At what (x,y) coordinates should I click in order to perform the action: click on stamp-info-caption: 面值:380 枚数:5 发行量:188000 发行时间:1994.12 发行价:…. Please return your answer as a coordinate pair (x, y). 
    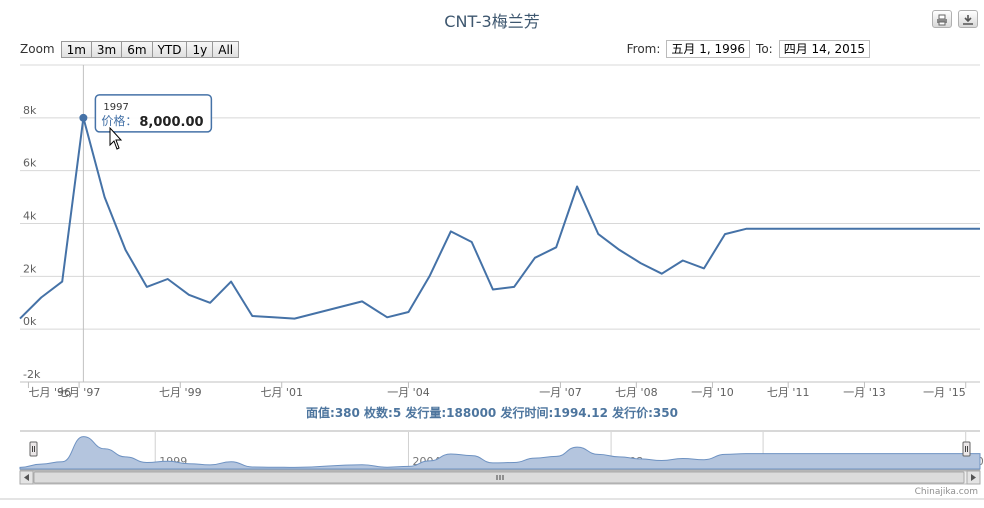
    Looking at the image, I should click on (492, 413).